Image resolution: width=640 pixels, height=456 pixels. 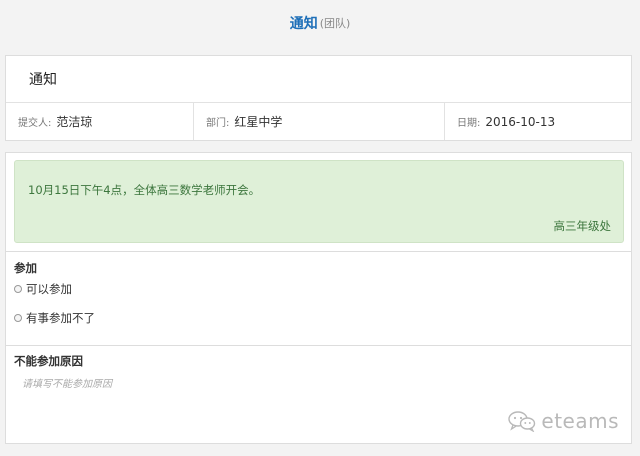 What do you see at coordinates (49, 289) in the screenshot?
I see `radio-can-attend-label: 可以参加` at bounding box center [49, 289].